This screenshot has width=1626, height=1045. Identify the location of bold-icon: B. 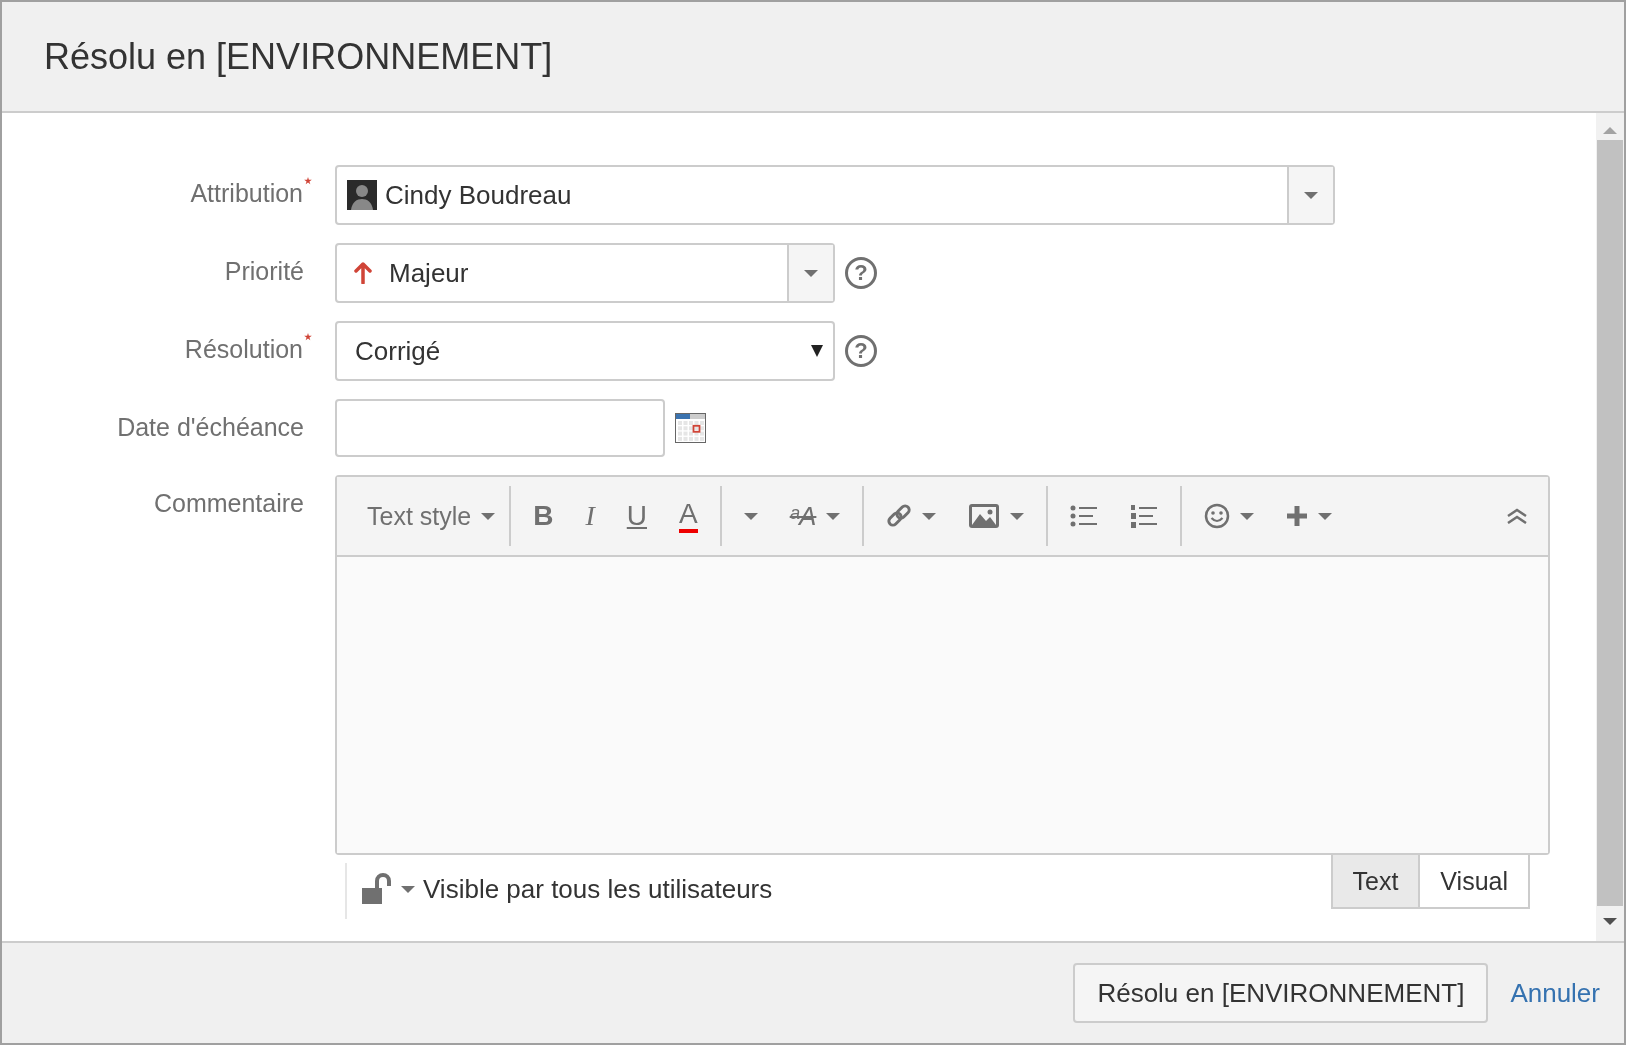
(543, 516).